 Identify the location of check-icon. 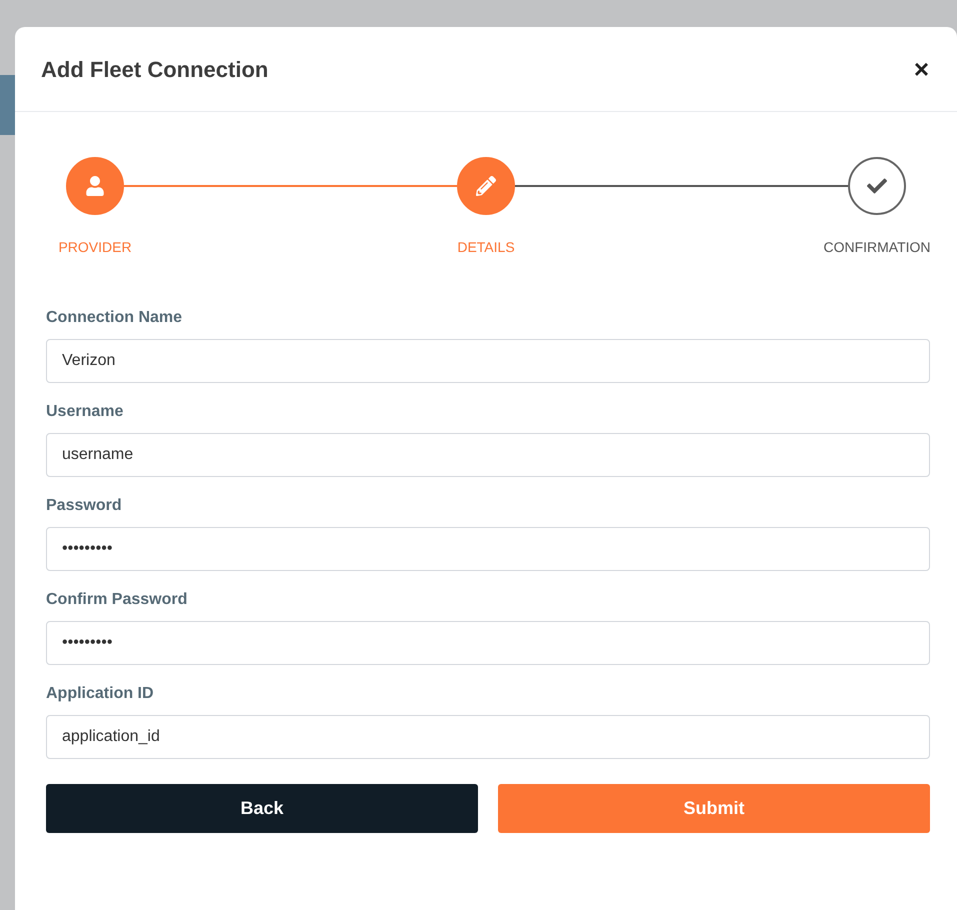
(877, 186).